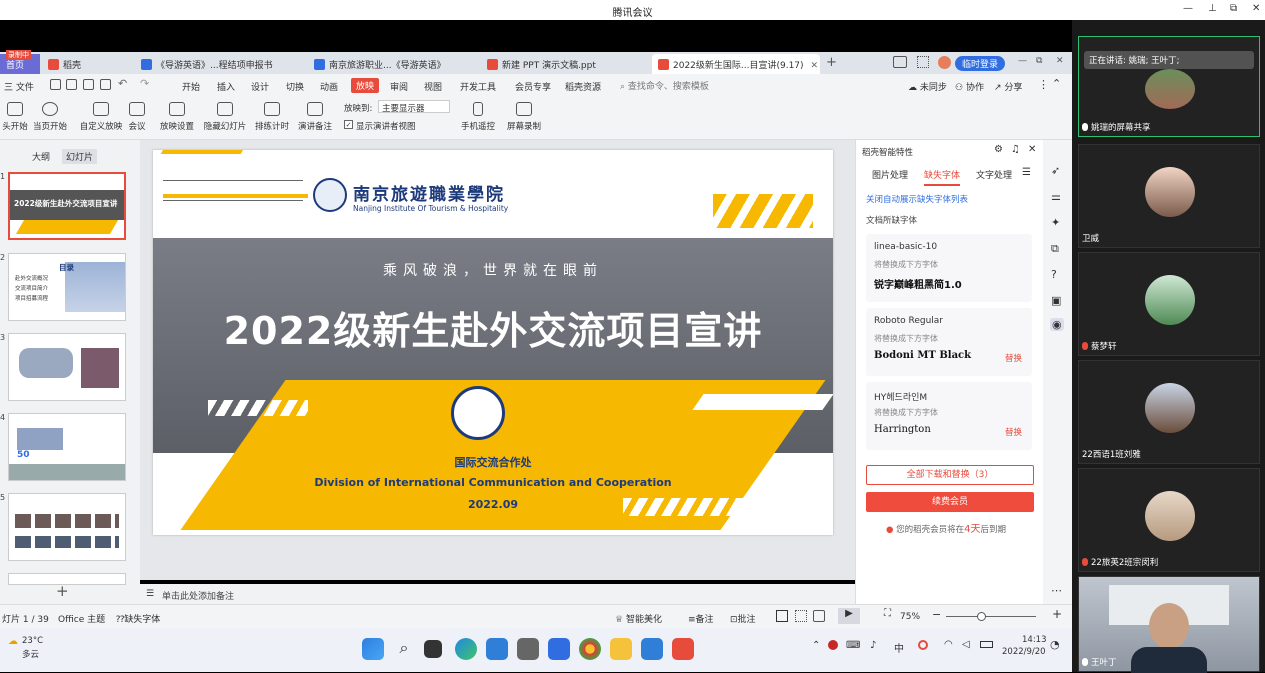  Describe the element at coordinates (365, 85) in the screenshot. I see `menu-slideshow: 放映` at that location.